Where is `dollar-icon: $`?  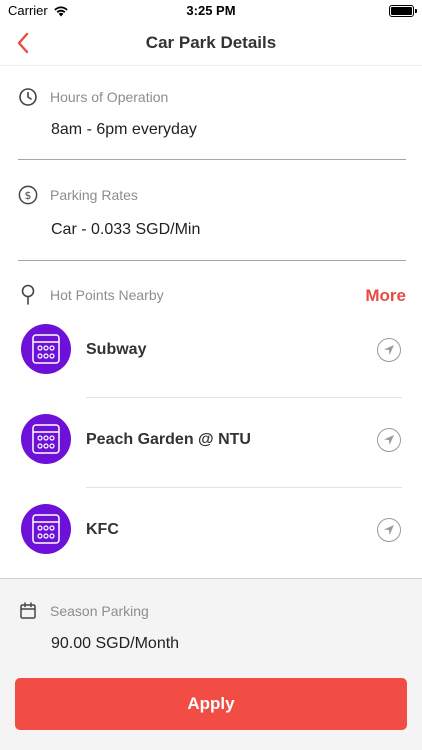 dollar-icon: $ is located at coordinates (28, 195).